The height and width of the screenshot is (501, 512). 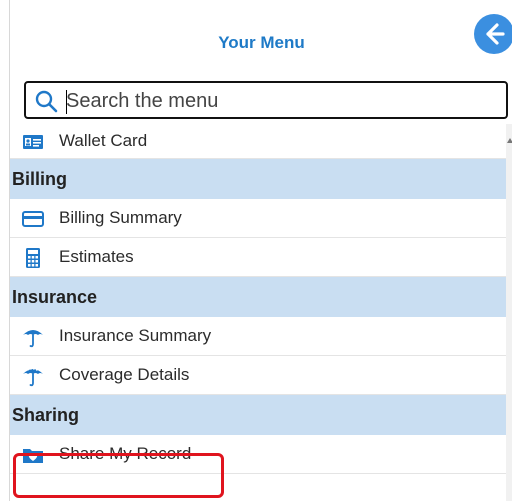 What do you see at coordinates (509, 140) in the screenshot?
I see `scroll-up-arrow-icon` at bounding box center [509, 140].